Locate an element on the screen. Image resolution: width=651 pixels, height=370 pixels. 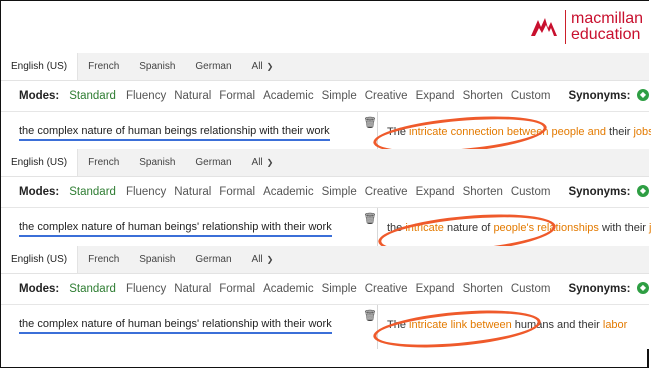
top-header: macmillan education is located at coordinates (325, 27).